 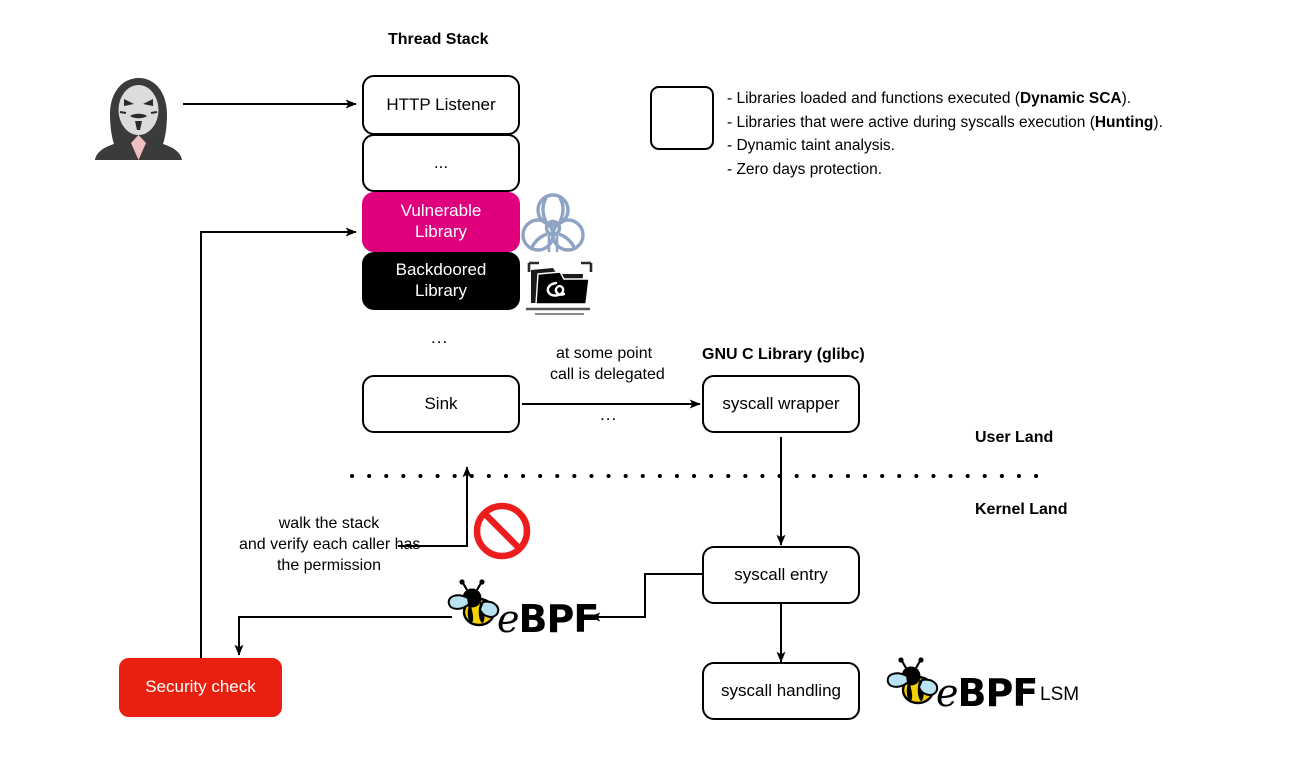 I want to click on node-label: syscall entry, so click(x=781, y=574).